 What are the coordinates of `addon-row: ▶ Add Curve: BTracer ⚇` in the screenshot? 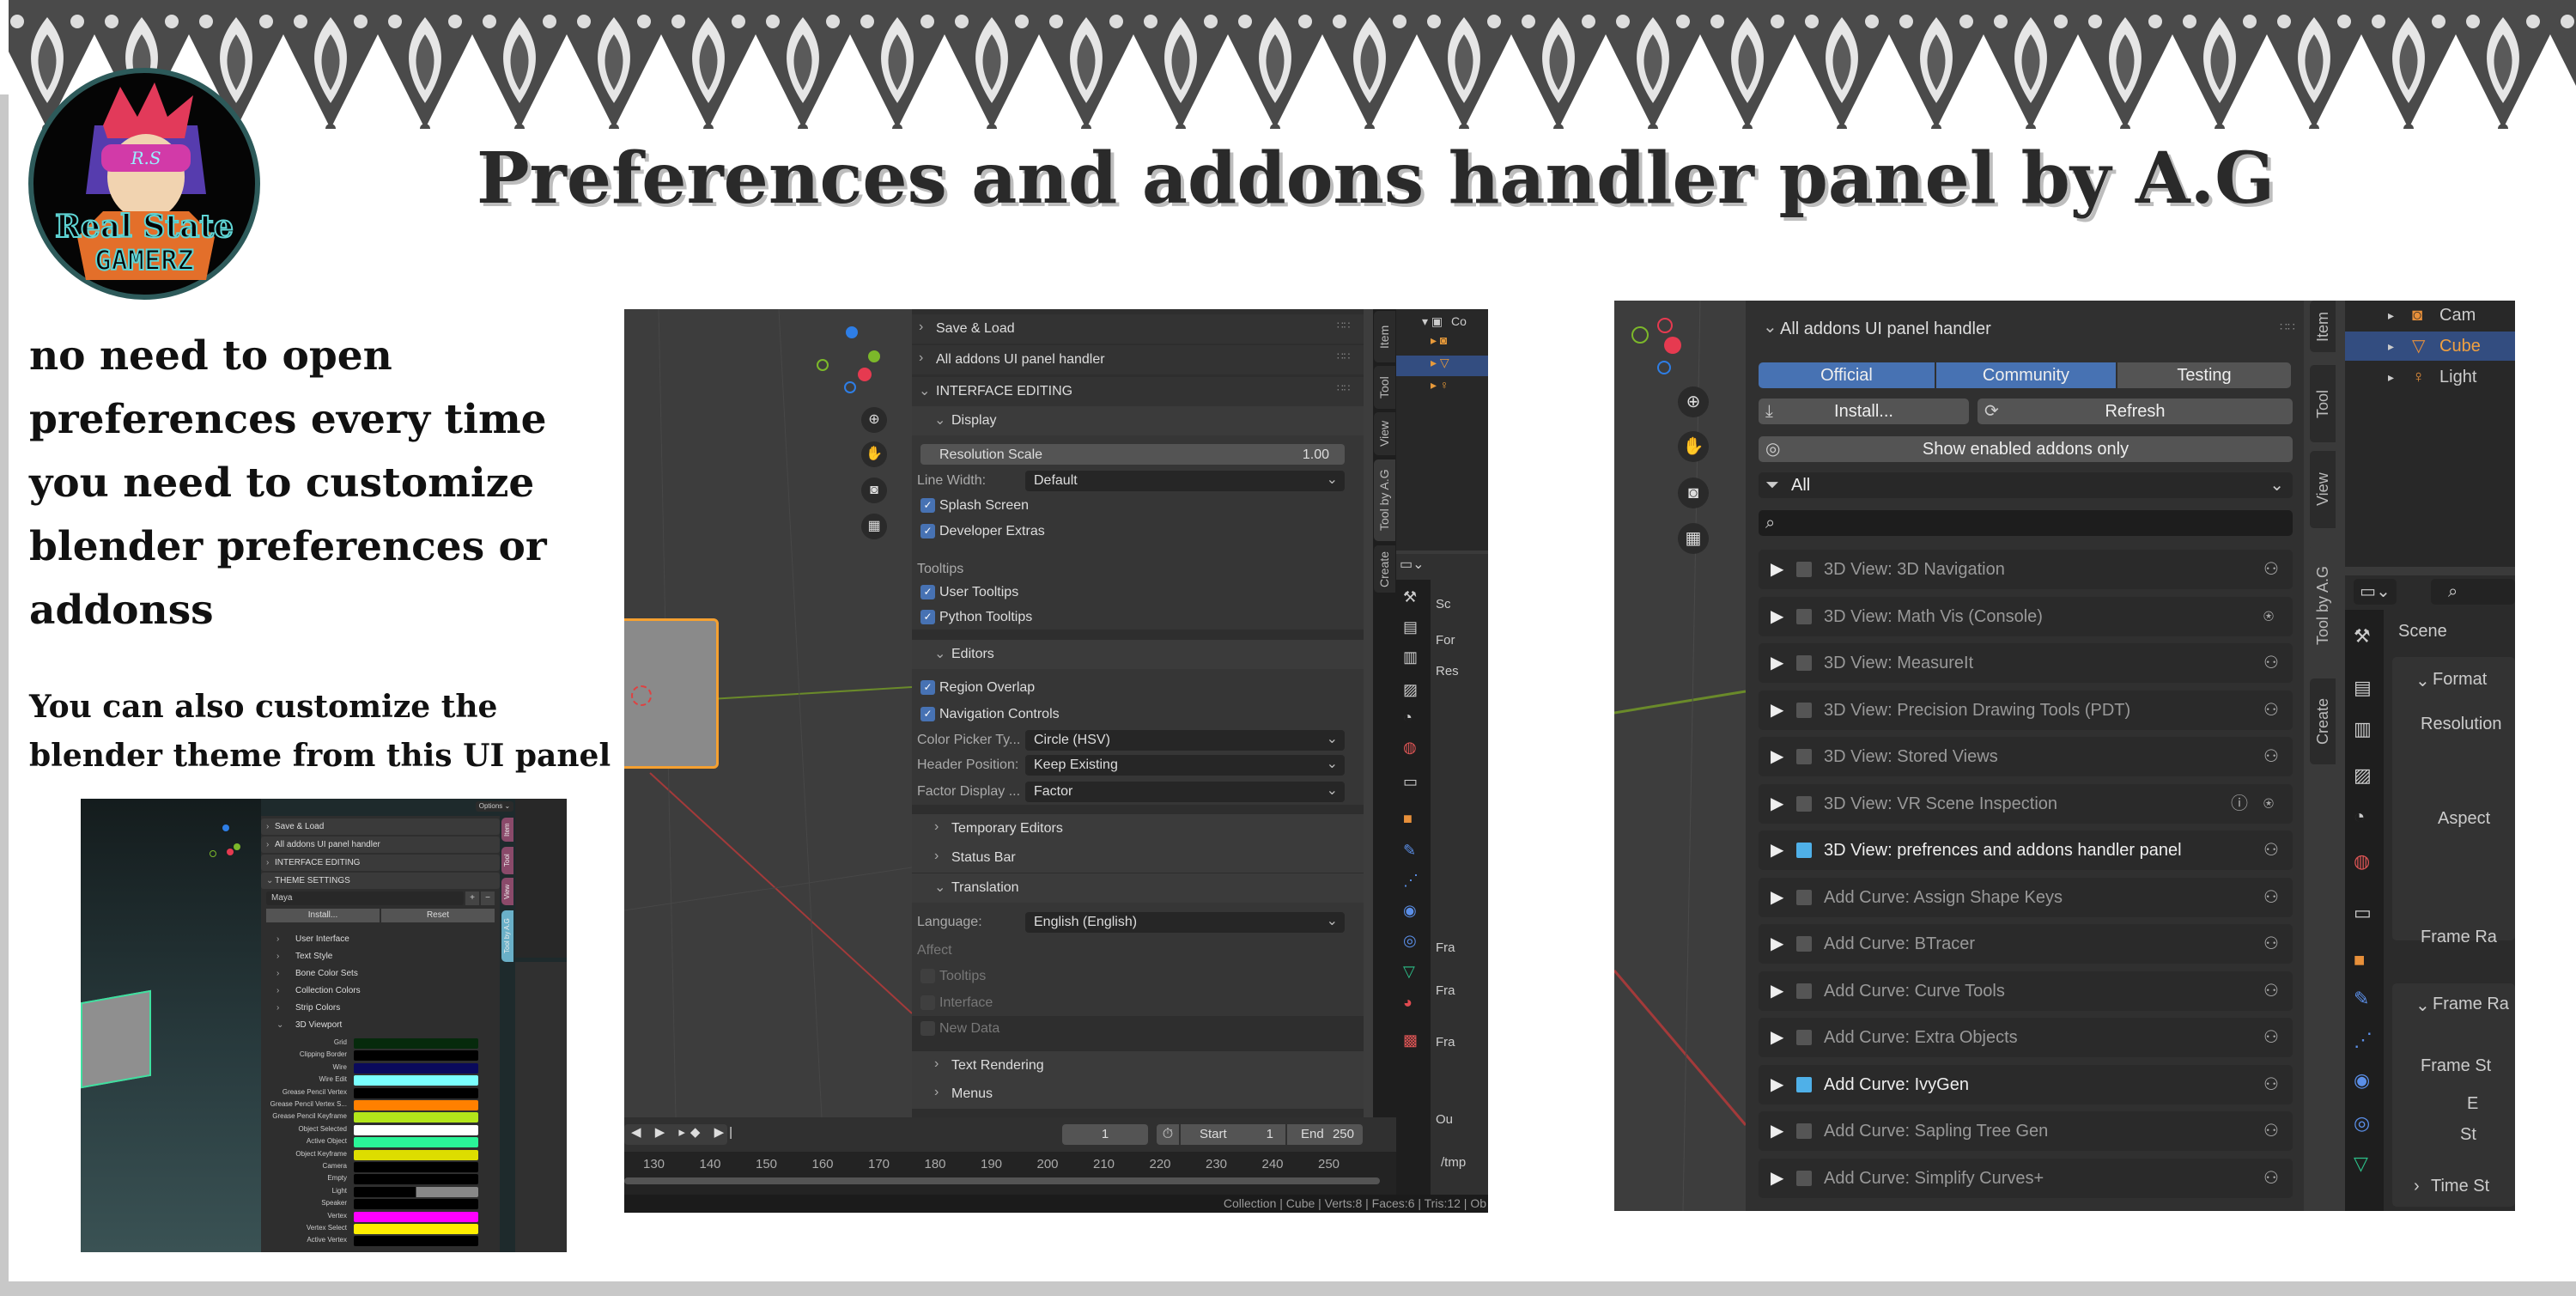 It's located at (2026, 944).